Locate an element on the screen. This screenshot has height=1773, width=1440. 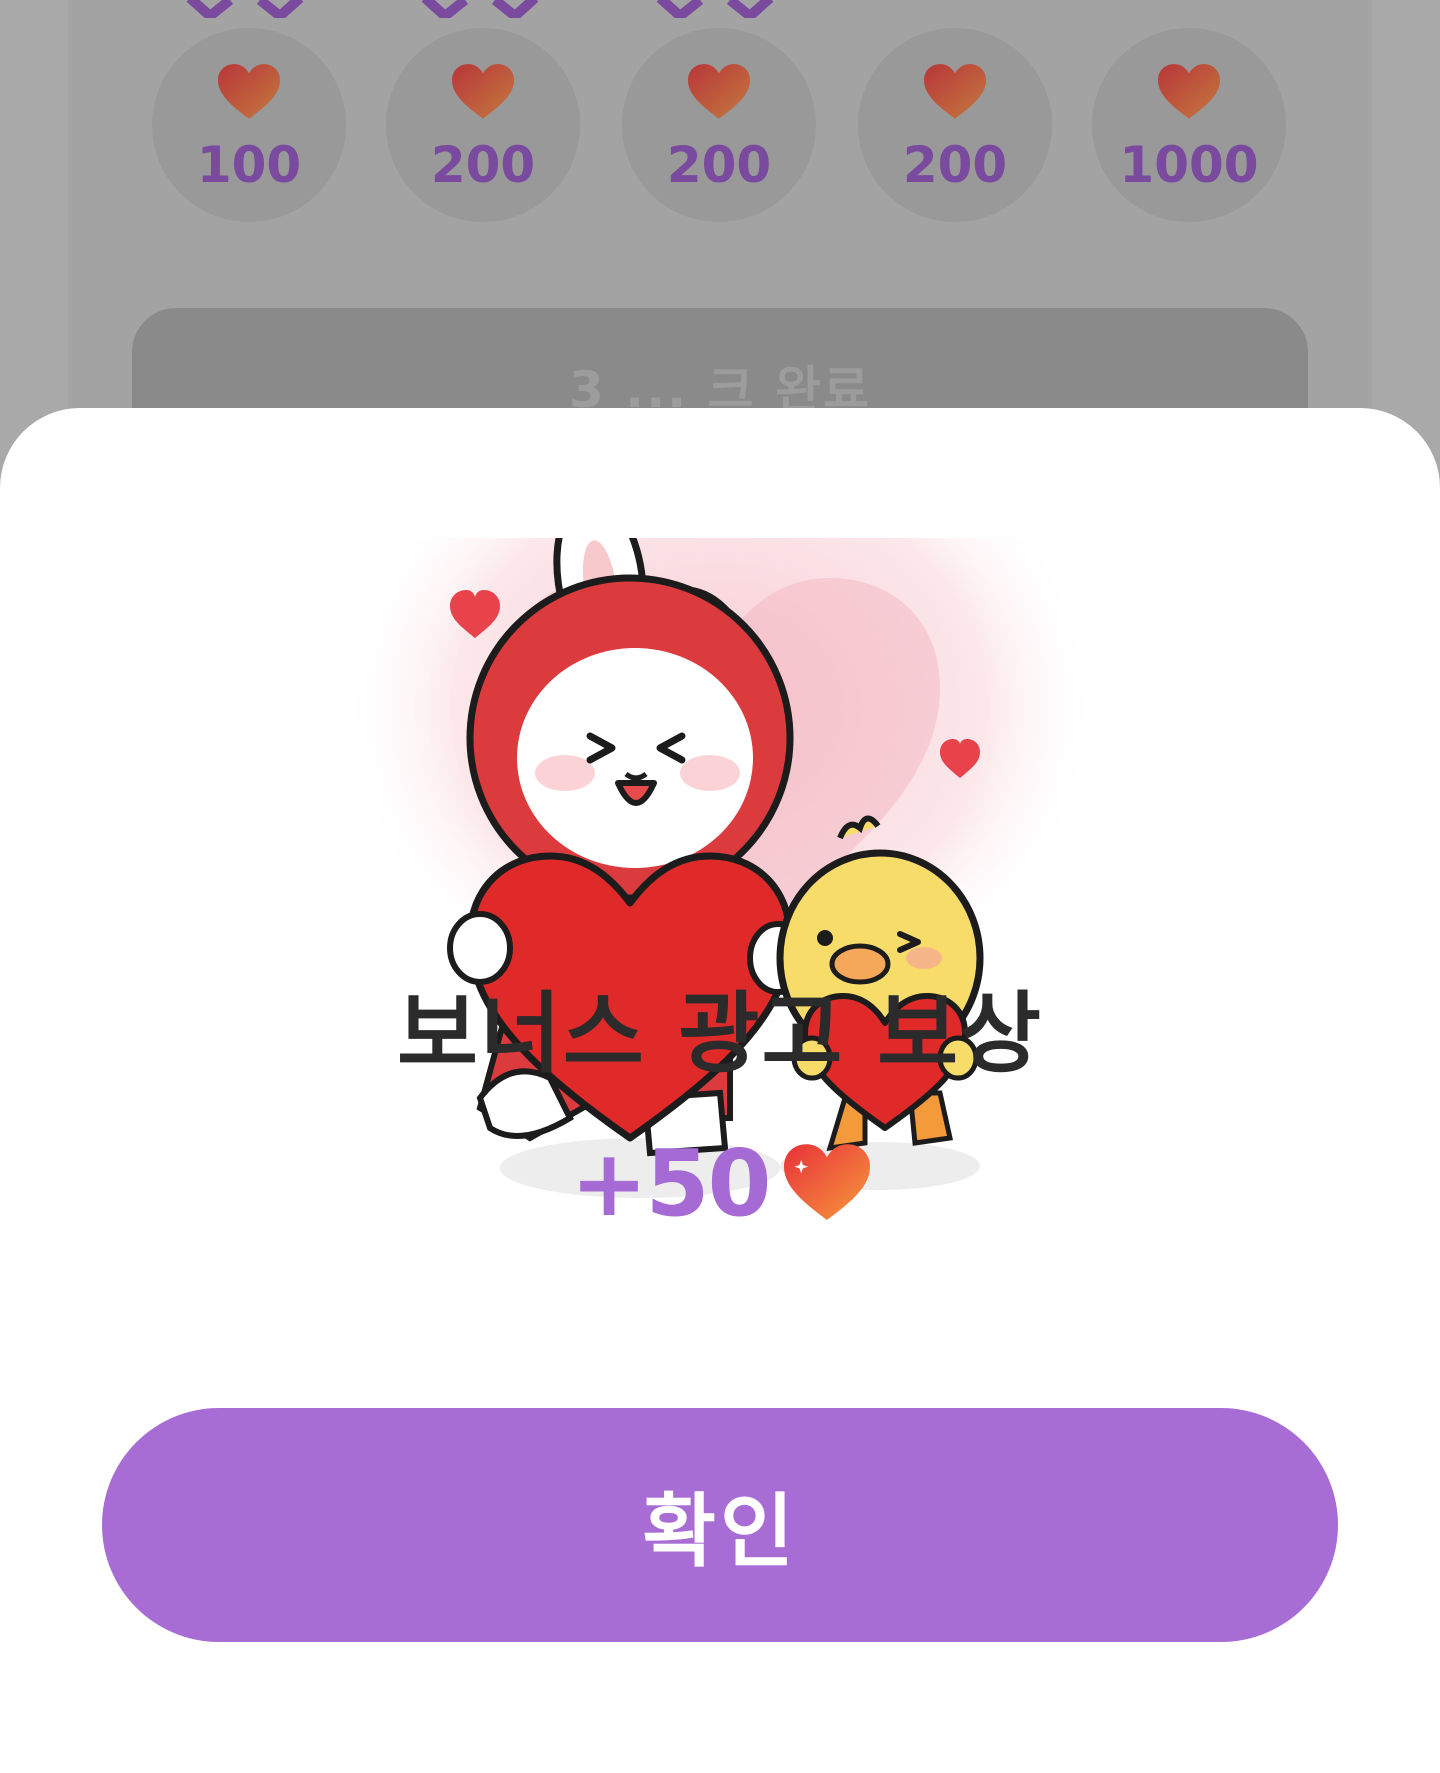
reward-progress-row: 100 200 200 200 1000 is located at coordinates (720, 120).